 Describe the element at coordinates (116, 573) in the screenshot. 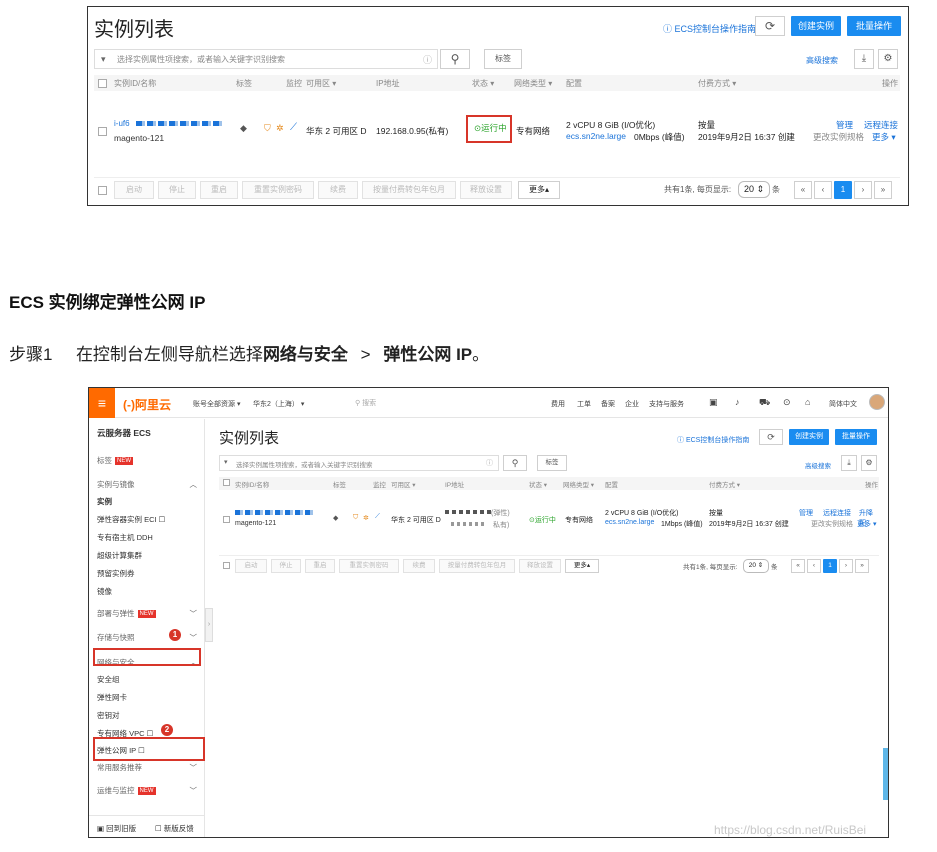

I see `sidebar-item-reserved: 预留实例券` at that location.